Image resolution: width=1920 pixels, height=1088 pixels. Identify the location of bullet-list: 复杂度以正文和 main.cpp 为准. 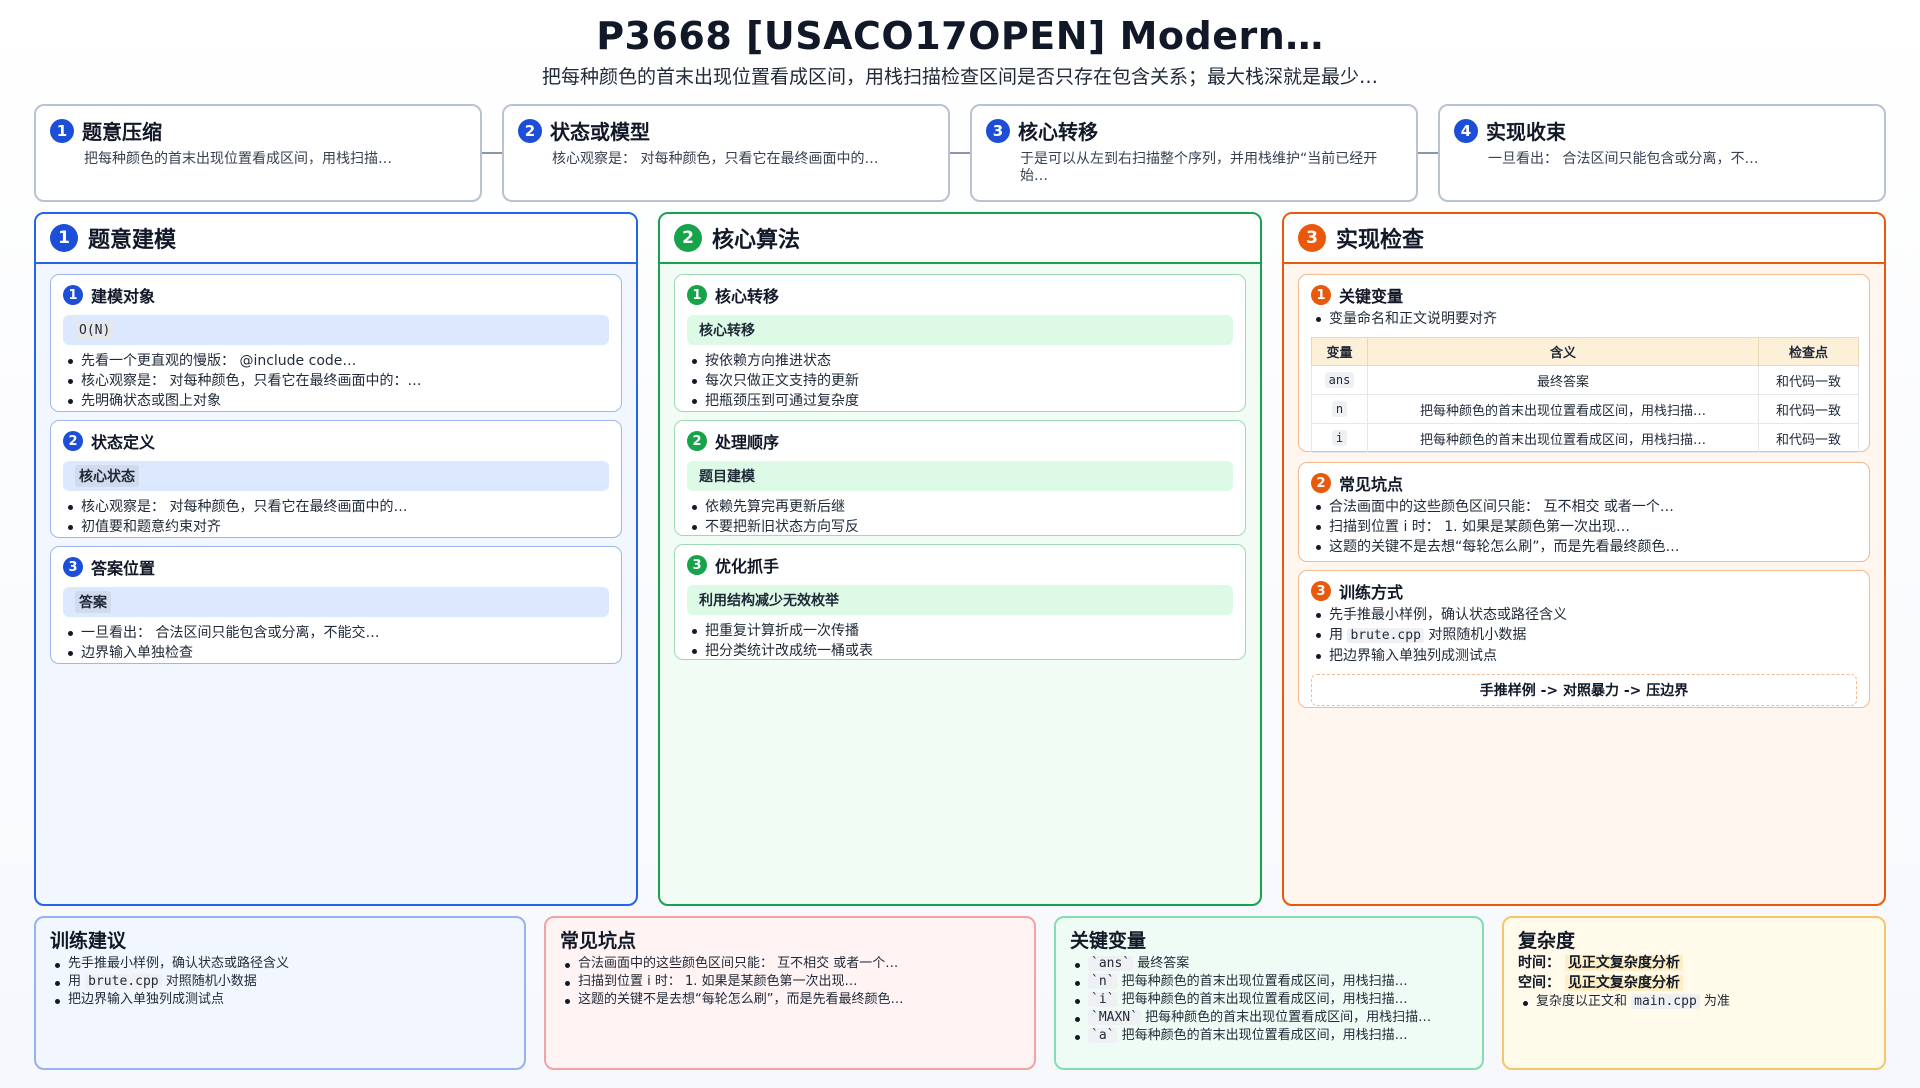
(1694, 1002).